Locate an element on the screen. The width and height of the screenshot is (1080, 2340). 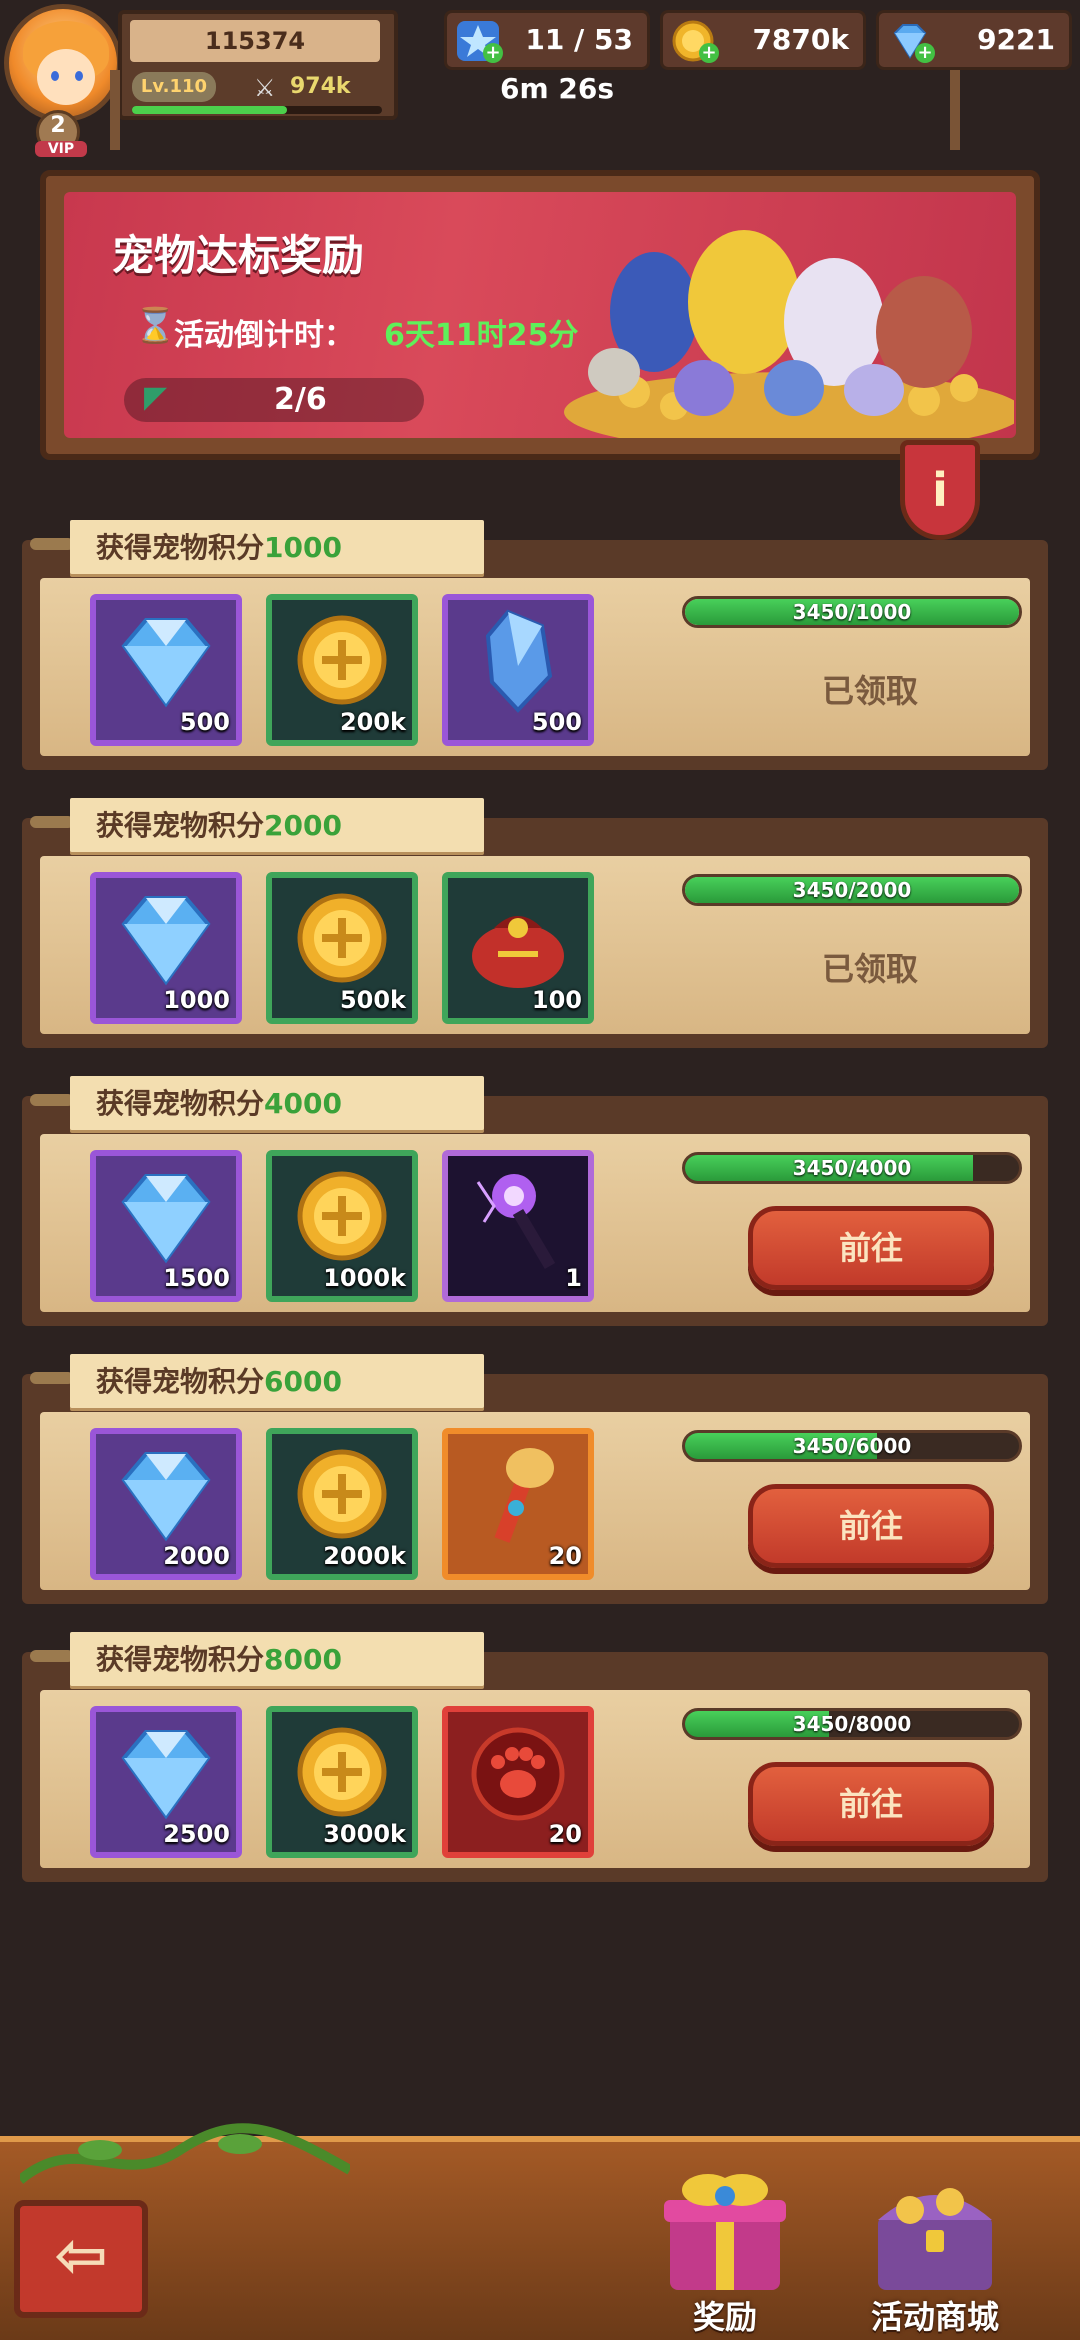
gold-chip: + 7870k is located at coordinates (763, 40).